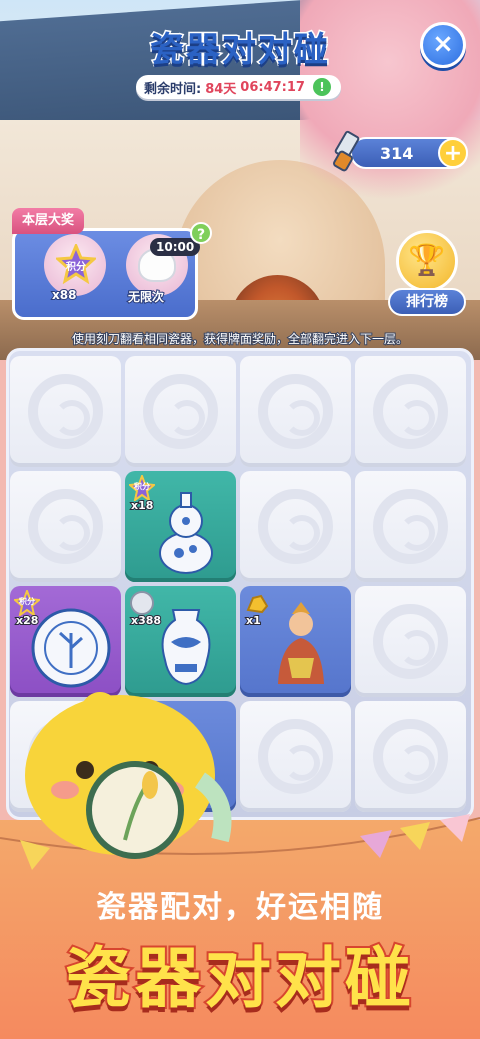 This screenshot has width=480, height=1039. Describe the element at coordinates (112, 264) in the screenshot. I see `floor-grand-prize: 本层大奖 积分 x88 10:00 无限次 ?` at that location.